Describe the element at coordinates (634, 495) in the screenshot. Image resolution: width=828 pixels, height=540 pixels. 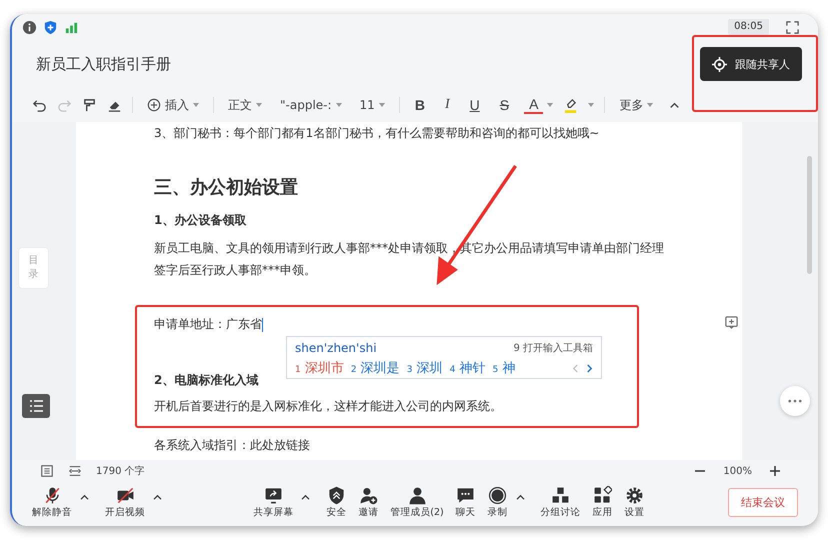
I see `settings-icon` at that location.